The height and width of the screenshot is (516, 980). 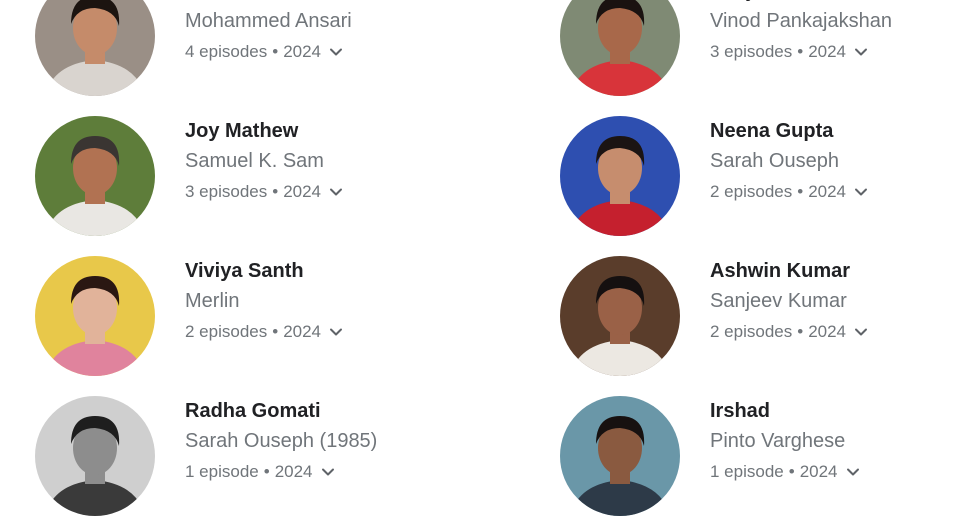 What do you see at coordinates (312, 2) in the screenshot?
I see `actor-name: Adil Ibrahim` at bounding box center [312, 2].